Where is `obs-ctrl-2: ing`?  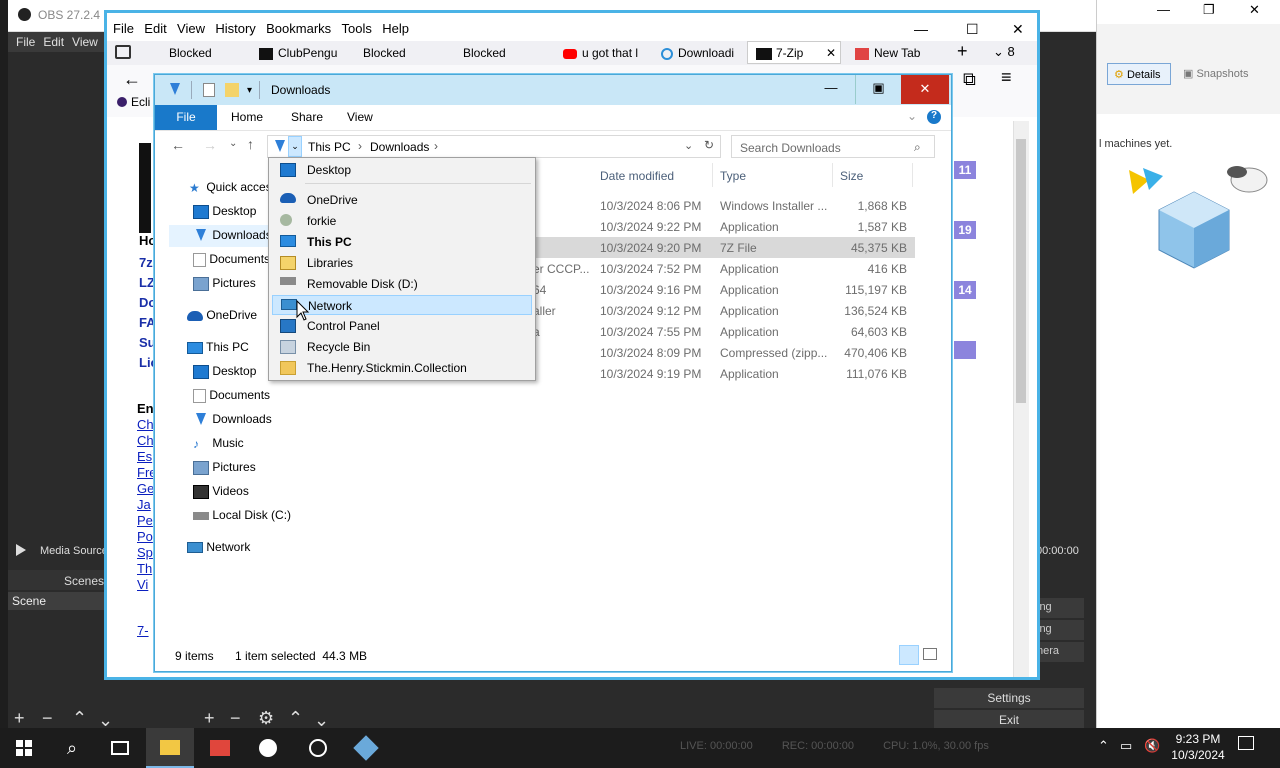 obs-ctrl-2: ing is located at coordinates (1059, 630).